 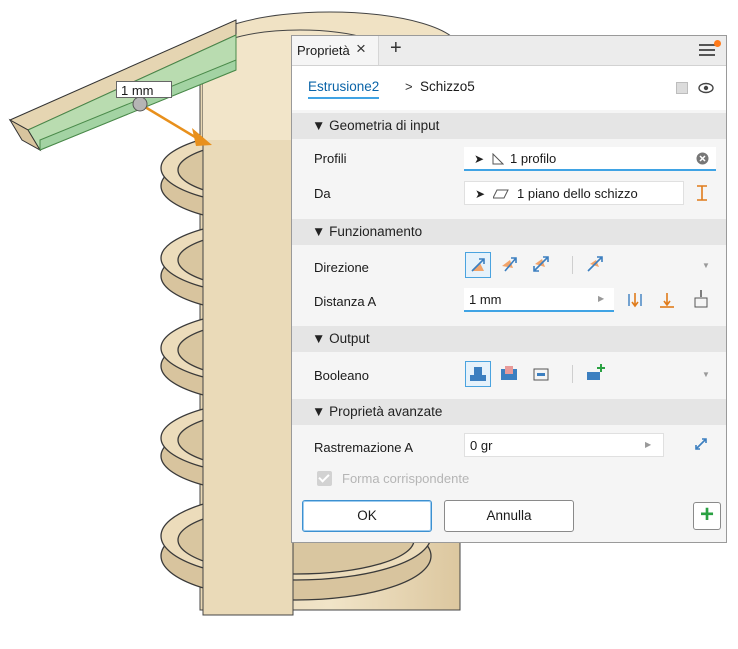 I want to click on notification-dot, so click(x=717, y=43).